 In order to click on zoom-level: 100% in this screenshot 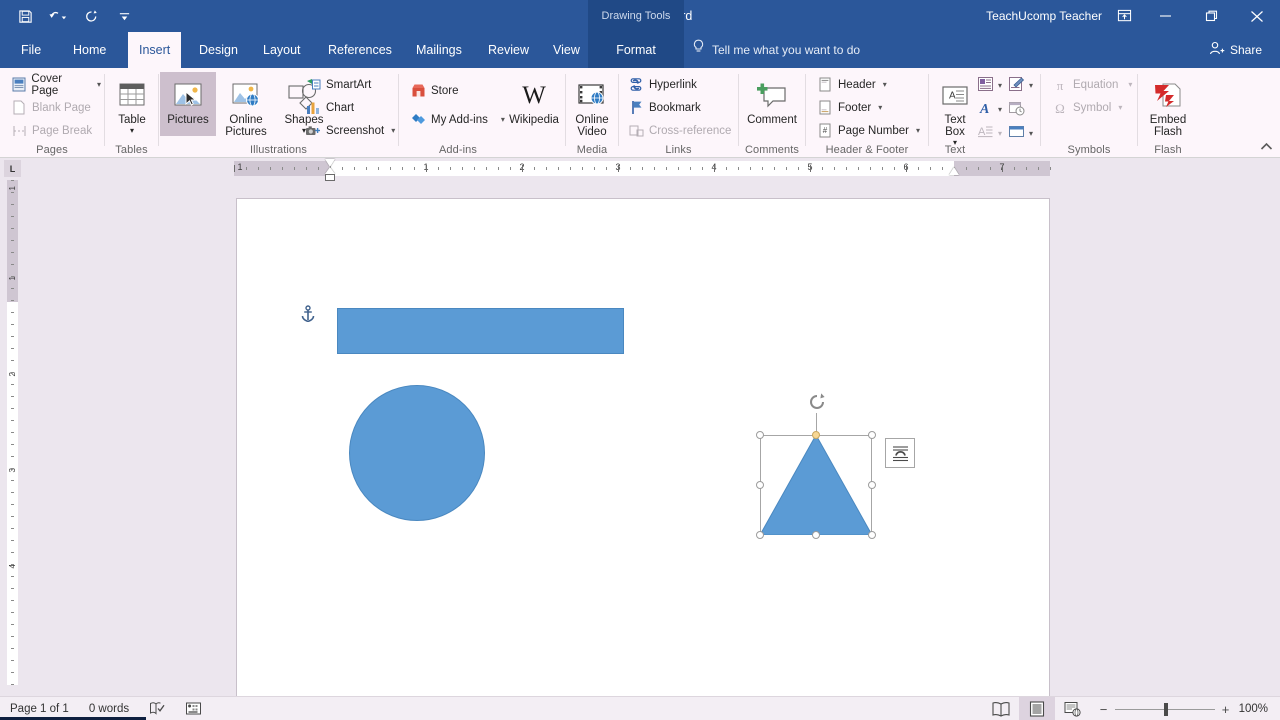, I will do `click(1259, 709)`.